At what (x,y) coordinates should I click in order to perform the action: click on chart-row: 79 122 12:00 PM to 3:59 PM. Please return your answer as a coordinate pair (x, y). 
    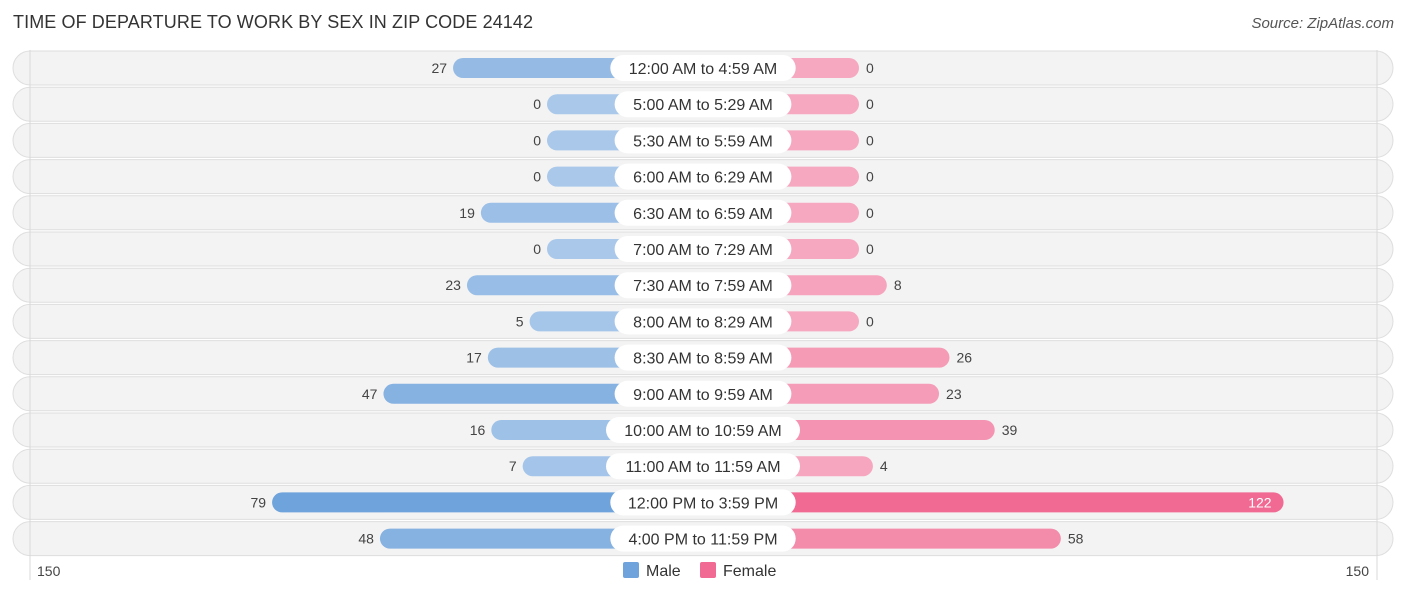
    Looking at the image, I should click on (703, 502).